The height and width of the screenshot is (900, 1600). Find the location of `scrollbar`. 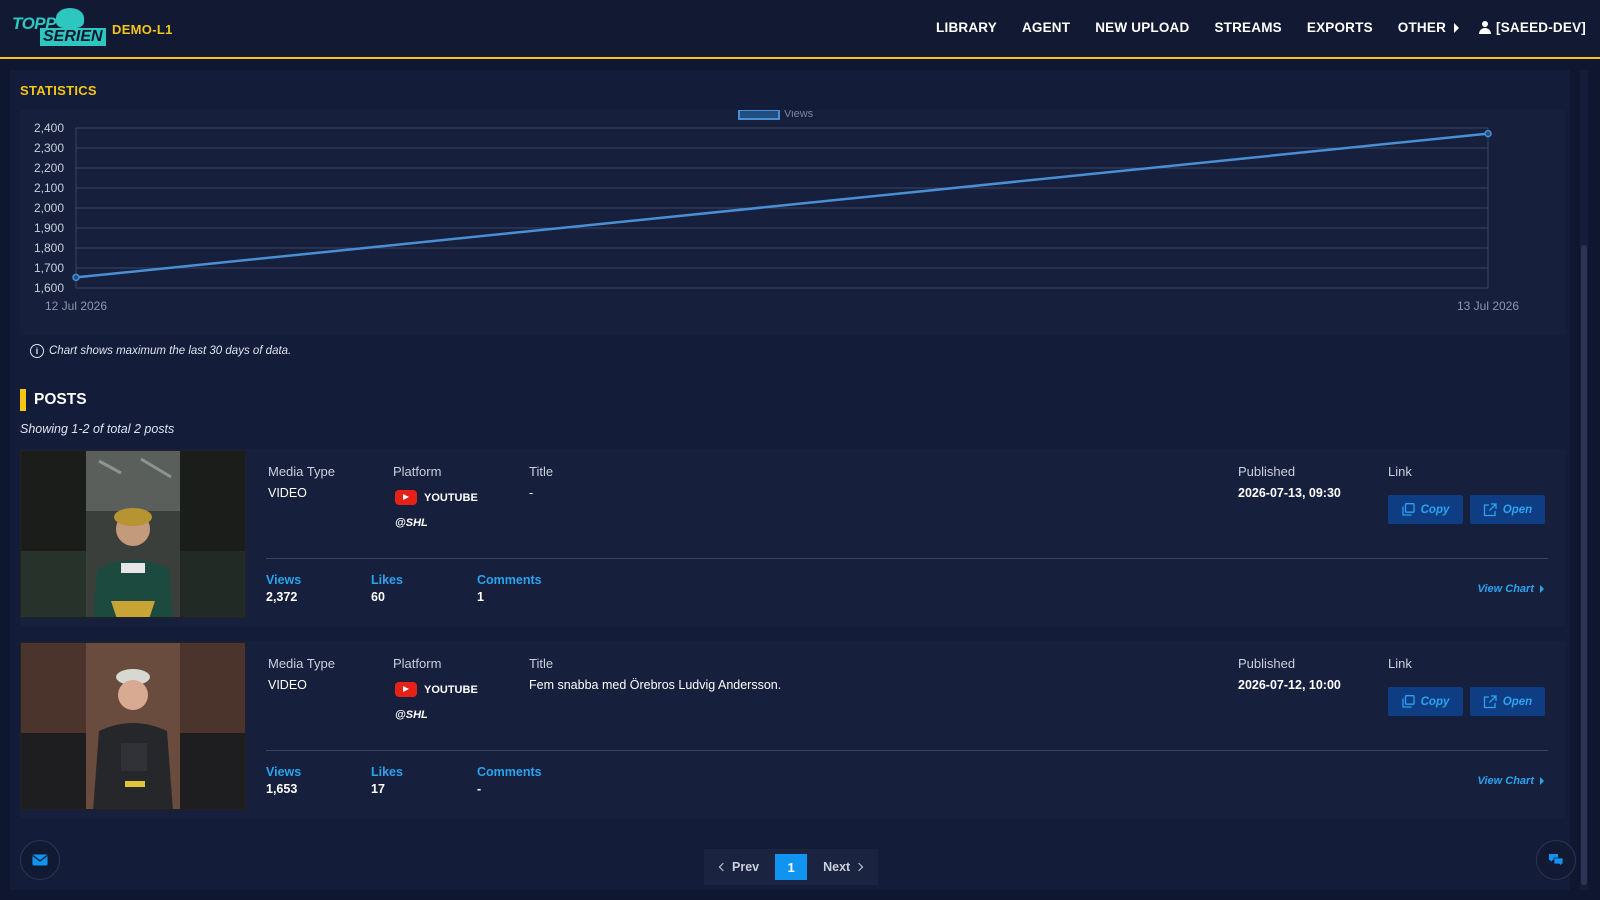

scrollbar is located at coordinates (1584, 480).